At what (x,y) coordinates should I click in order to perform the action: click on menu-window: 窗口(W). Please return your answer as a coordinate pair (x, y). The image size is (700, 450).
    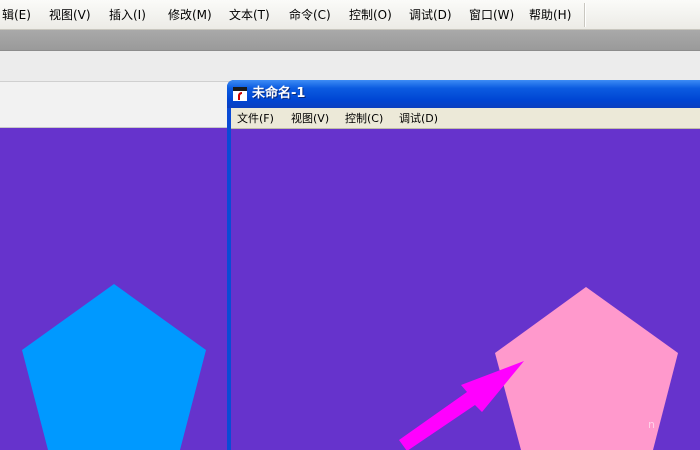
    Looking at the image, I should click on (491, 15).